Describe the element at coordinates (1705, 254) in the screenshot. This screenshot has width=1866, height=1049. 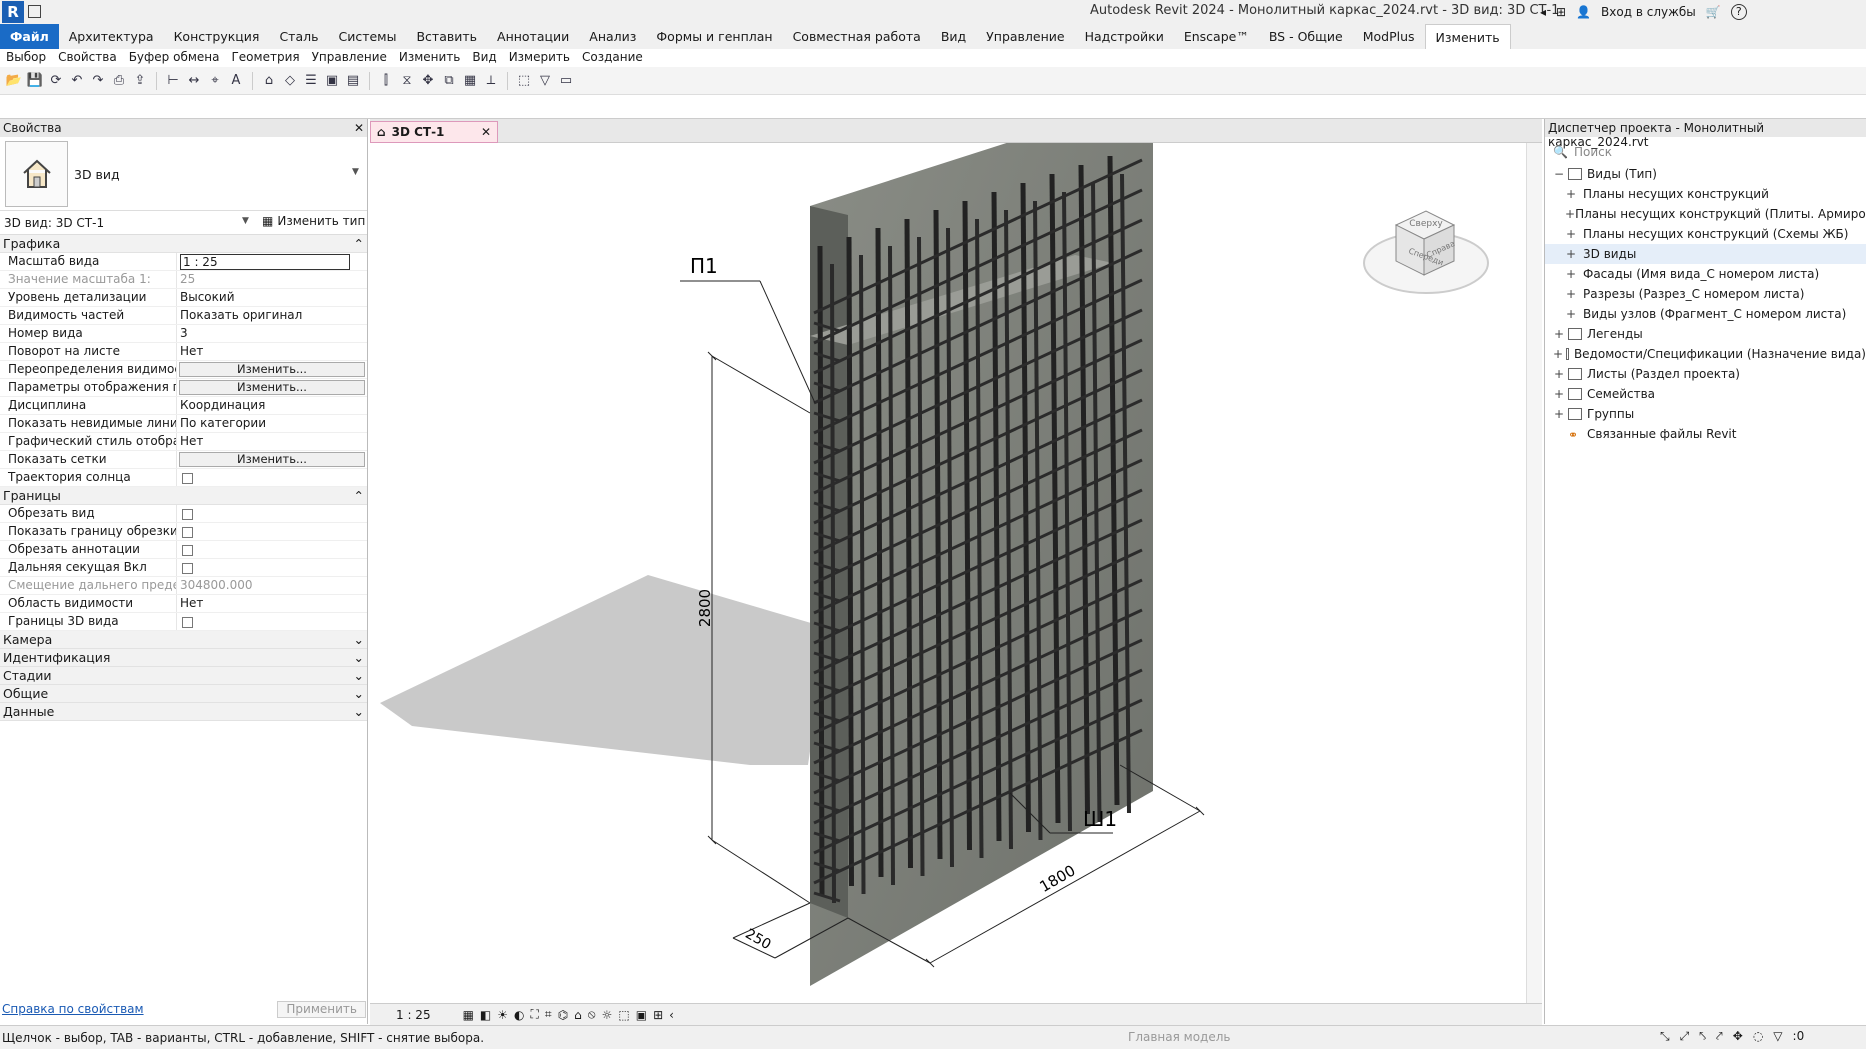
I see `tree-node: +3D виды` at that location.